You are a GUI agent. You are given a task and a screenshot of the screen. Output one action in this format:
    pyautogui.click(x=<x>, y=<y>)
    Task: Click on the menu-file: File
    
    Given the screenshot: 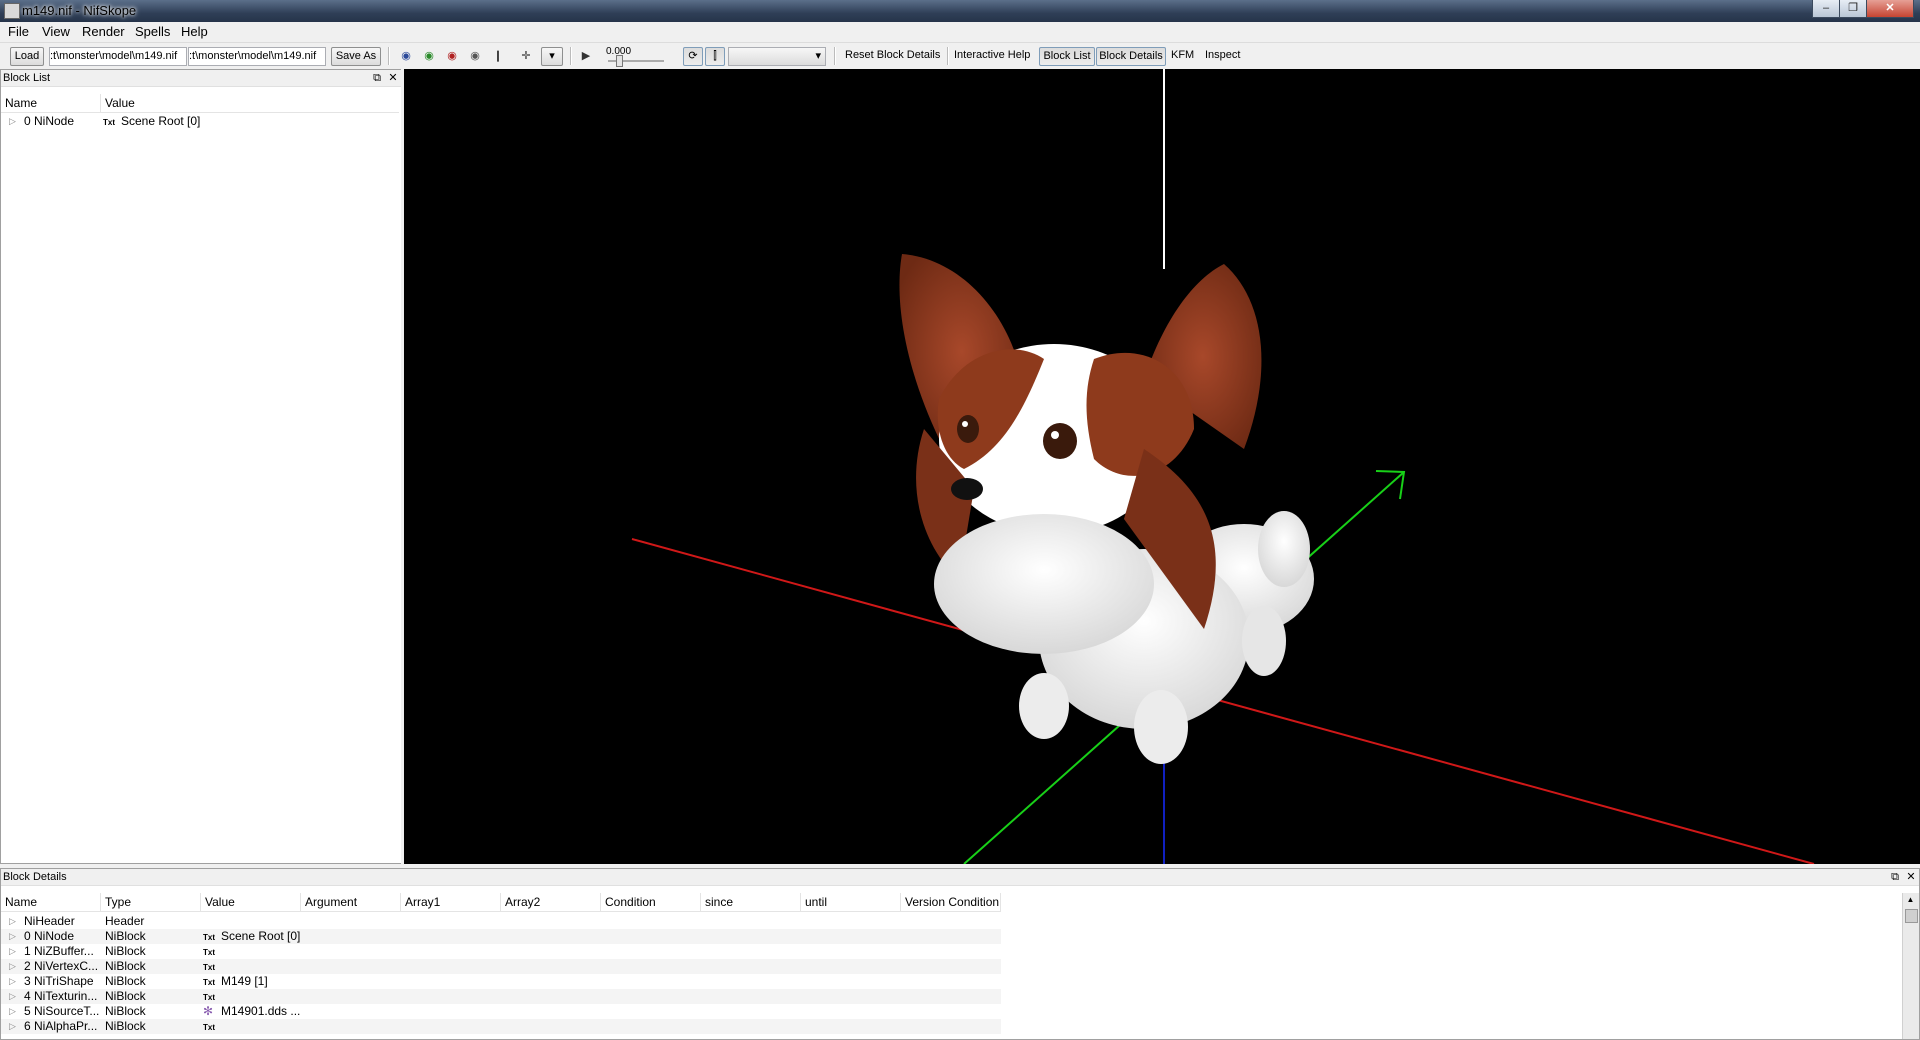 What is the action you would take?
    pyautogui.click(x=18, y=31)
    